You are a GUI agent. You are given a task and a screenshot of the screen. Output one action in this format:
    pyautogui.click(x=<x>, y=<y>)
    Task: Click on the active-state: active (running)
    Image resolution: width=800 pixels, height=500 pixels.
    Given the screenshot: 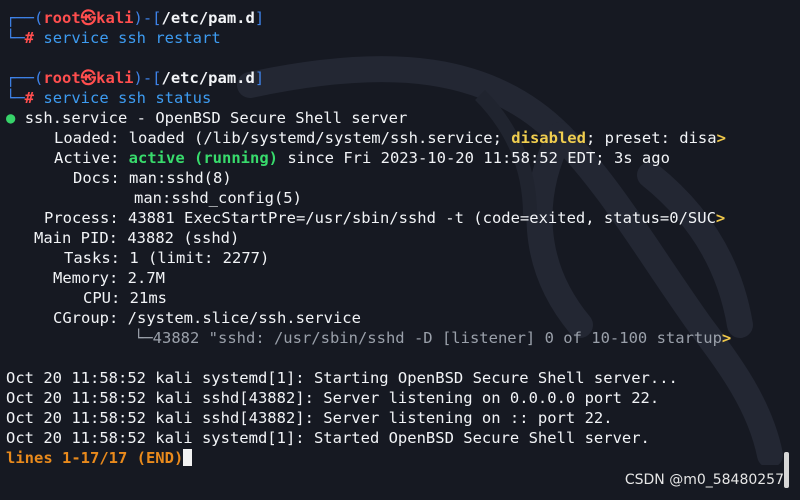 What is the action you would take?
    pyautogui.click(x=203, y=158)
    